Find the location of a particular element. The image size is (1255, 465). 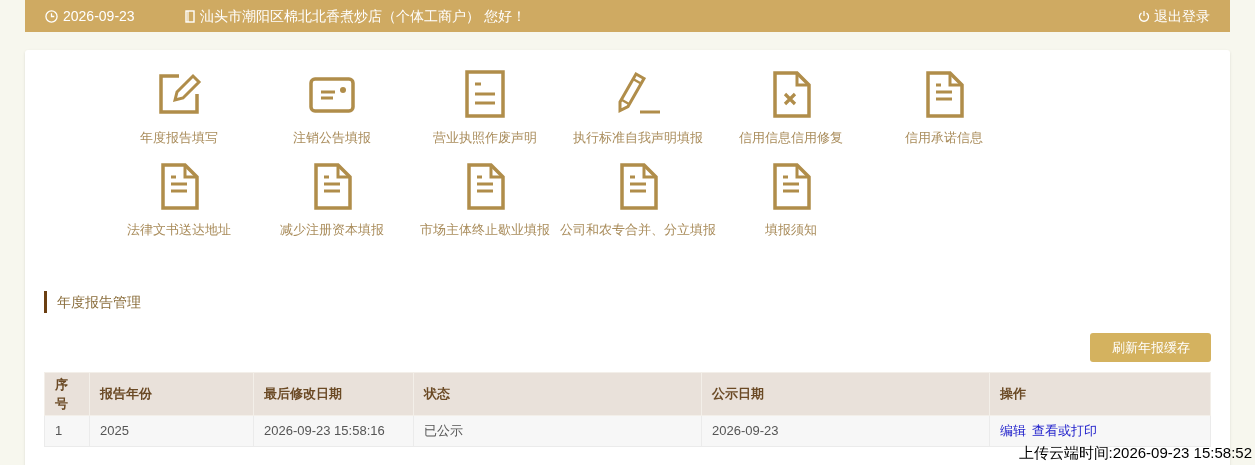

upload-time-text: 上传云端时间:2026-09-23 15:58:52 is located at coordinates (1135, 452).